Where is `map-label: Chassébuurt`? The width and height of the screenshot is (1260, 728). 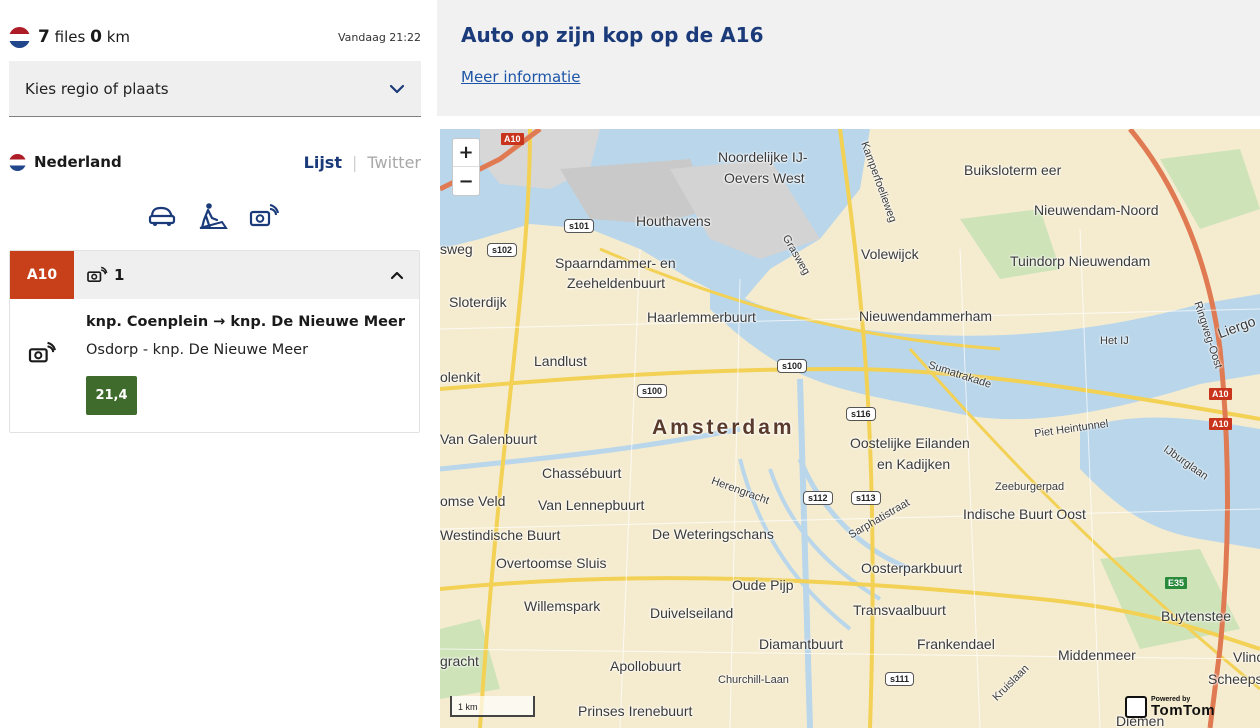 map-label: Chassébuurt is located at coordinates (582, 473).